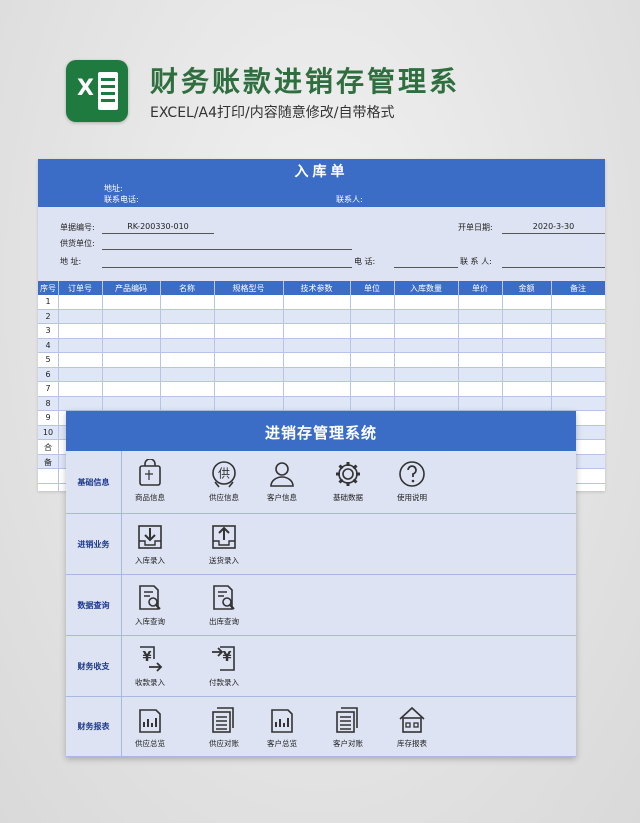 This screenshot has height=823, width=640. I want to click on nav-tile-label: 使用说明, so click(412, 497).